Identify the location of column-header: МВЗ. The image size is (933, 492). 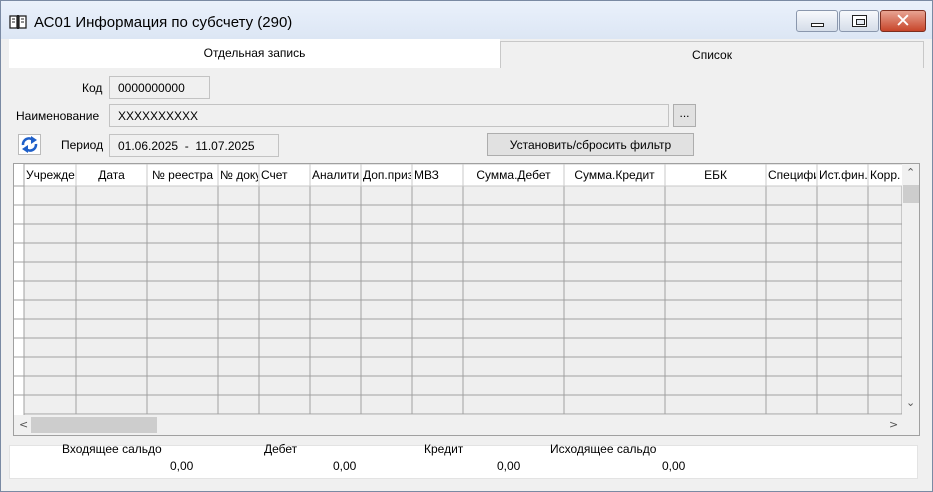
(437, 175).